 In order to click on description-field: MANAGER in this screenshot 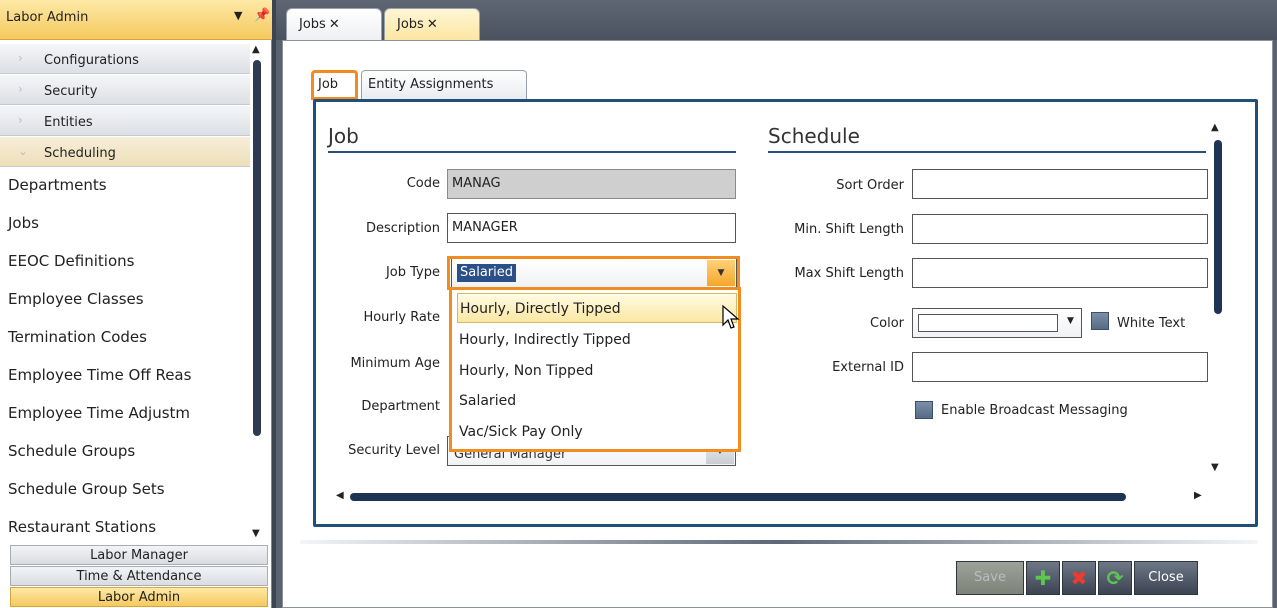, I will do `click(591, 228)`.